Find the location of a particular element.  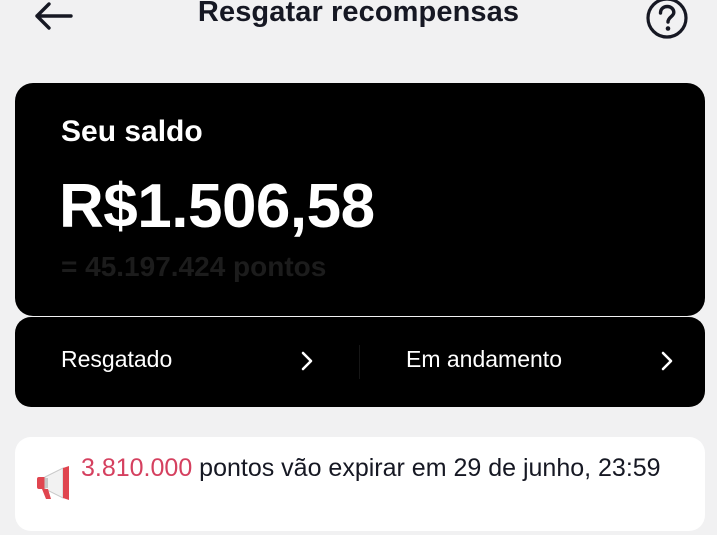

question-circle-icon is located at coordinates (667, 19).